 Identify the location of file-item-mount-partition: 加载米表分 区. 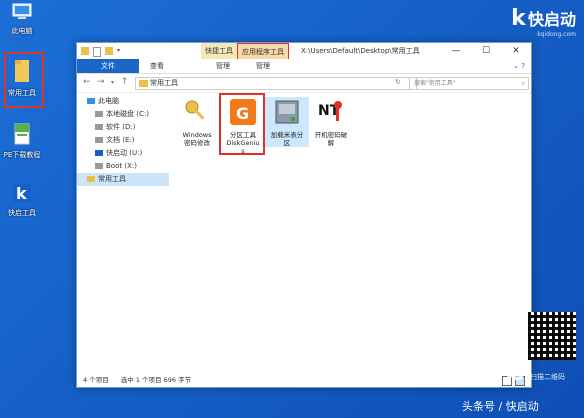
(287, 122).